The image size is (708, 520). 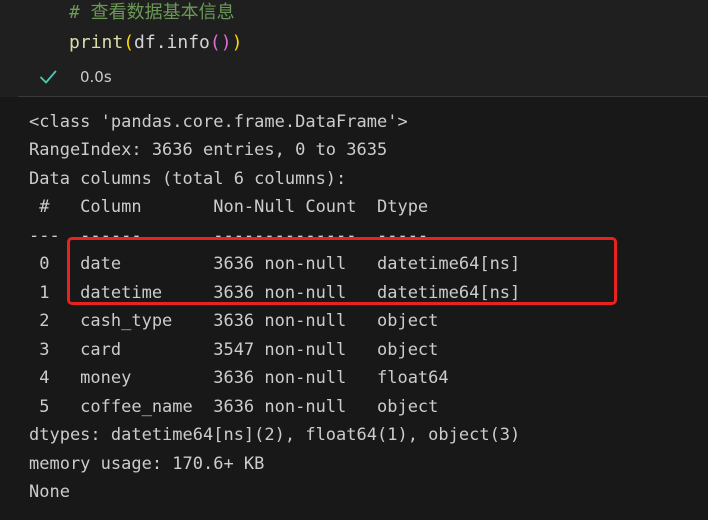 I want to click on output-line-data-columns: Data columns (total 6 columns):, so click(x=188, y=179).